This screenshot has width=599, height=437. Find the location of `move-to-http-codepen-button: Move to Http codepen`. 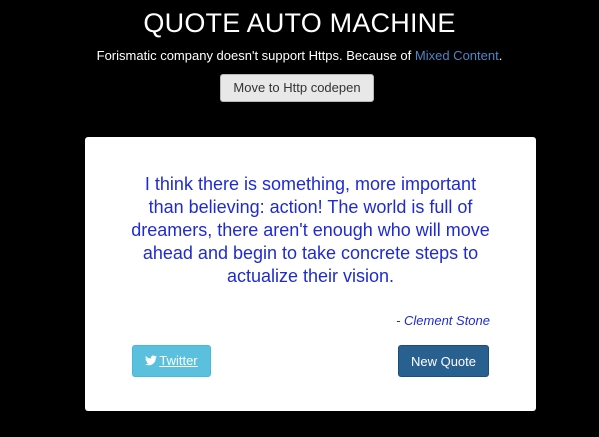

move-to-http-codepen-button: Move to Http codepen is located at coordinates (297, 88).